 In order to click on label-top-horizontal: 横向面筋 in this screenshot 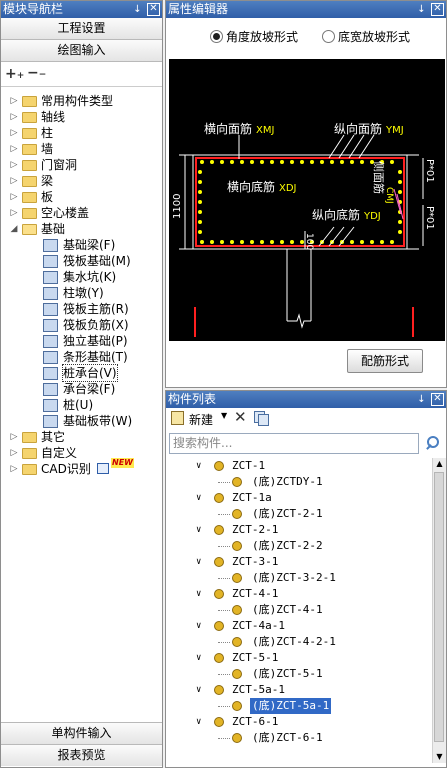, I will do `click(228, 128)`.